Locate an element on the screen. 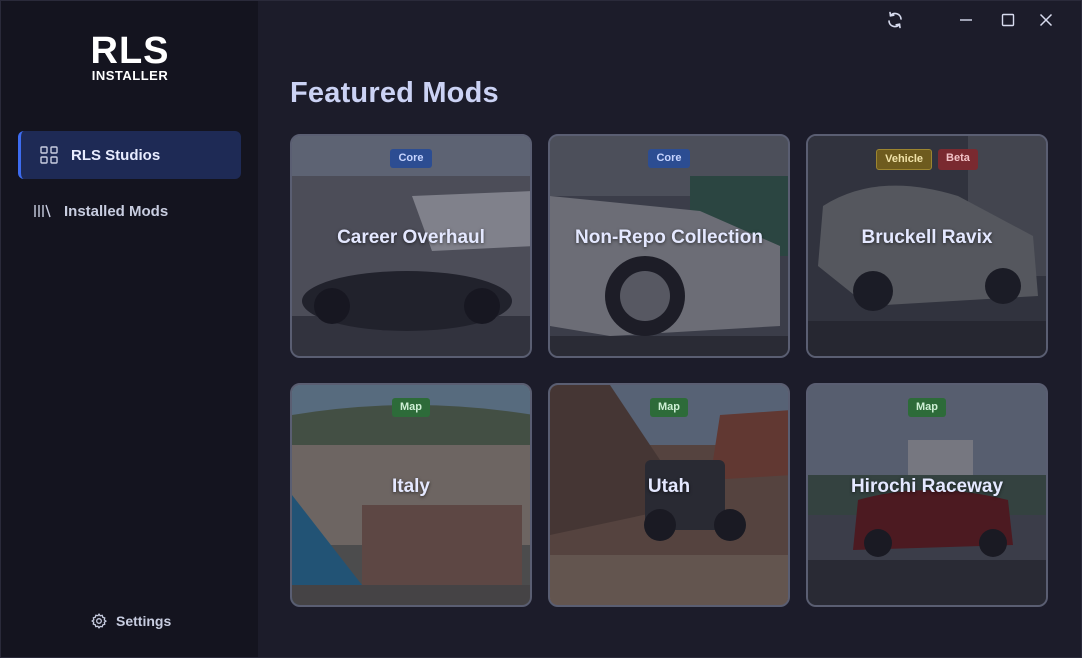 The image size is (1082, 658). mod-card-italy: Map Italy is located at coordinates (411, 495).